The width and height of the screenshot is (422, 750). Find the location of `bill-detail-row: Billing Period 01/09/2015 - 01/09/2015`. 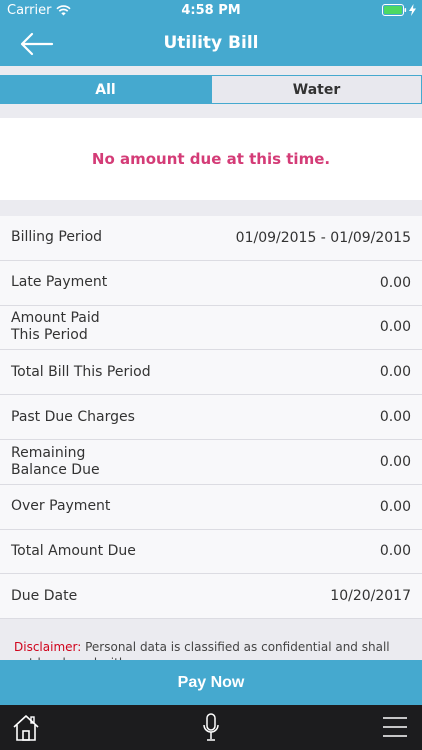

bill-detail-row: Billing Period 01/09/2015 - 01/09/2015 is located at coordinates (211, 238).